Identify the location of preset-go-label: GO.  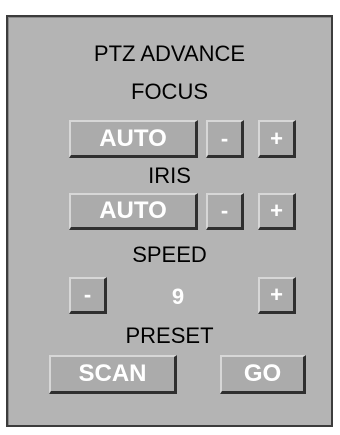
(262, 373).